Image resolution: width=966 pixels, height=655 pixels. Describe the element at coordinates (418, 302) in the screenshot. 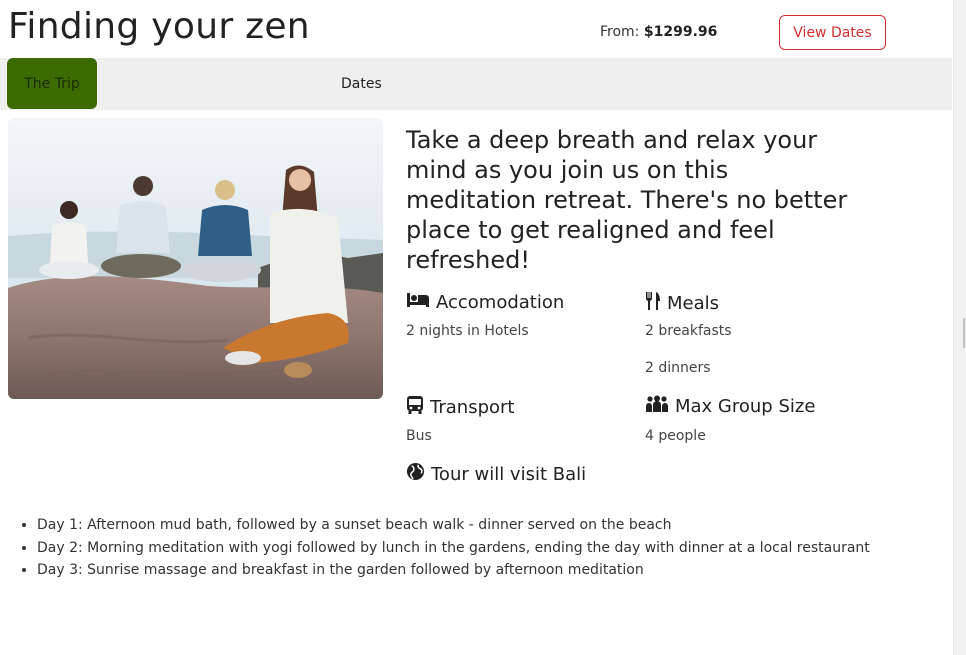

I see `bed-icon` at that location.